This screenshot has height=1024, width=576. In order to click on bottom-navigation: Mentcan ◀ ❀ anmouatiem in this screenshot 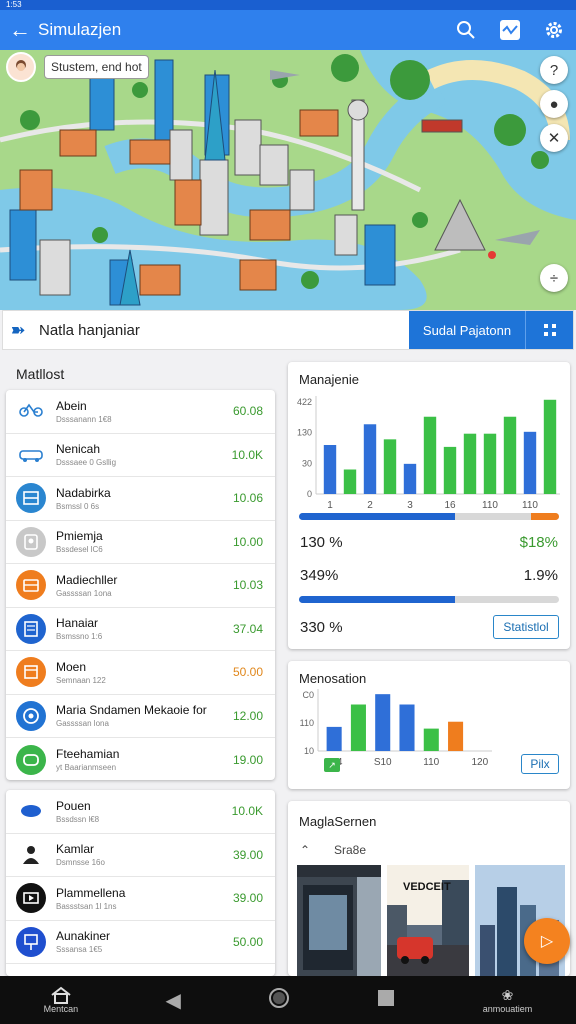, I will do `click(288, 1000)`.